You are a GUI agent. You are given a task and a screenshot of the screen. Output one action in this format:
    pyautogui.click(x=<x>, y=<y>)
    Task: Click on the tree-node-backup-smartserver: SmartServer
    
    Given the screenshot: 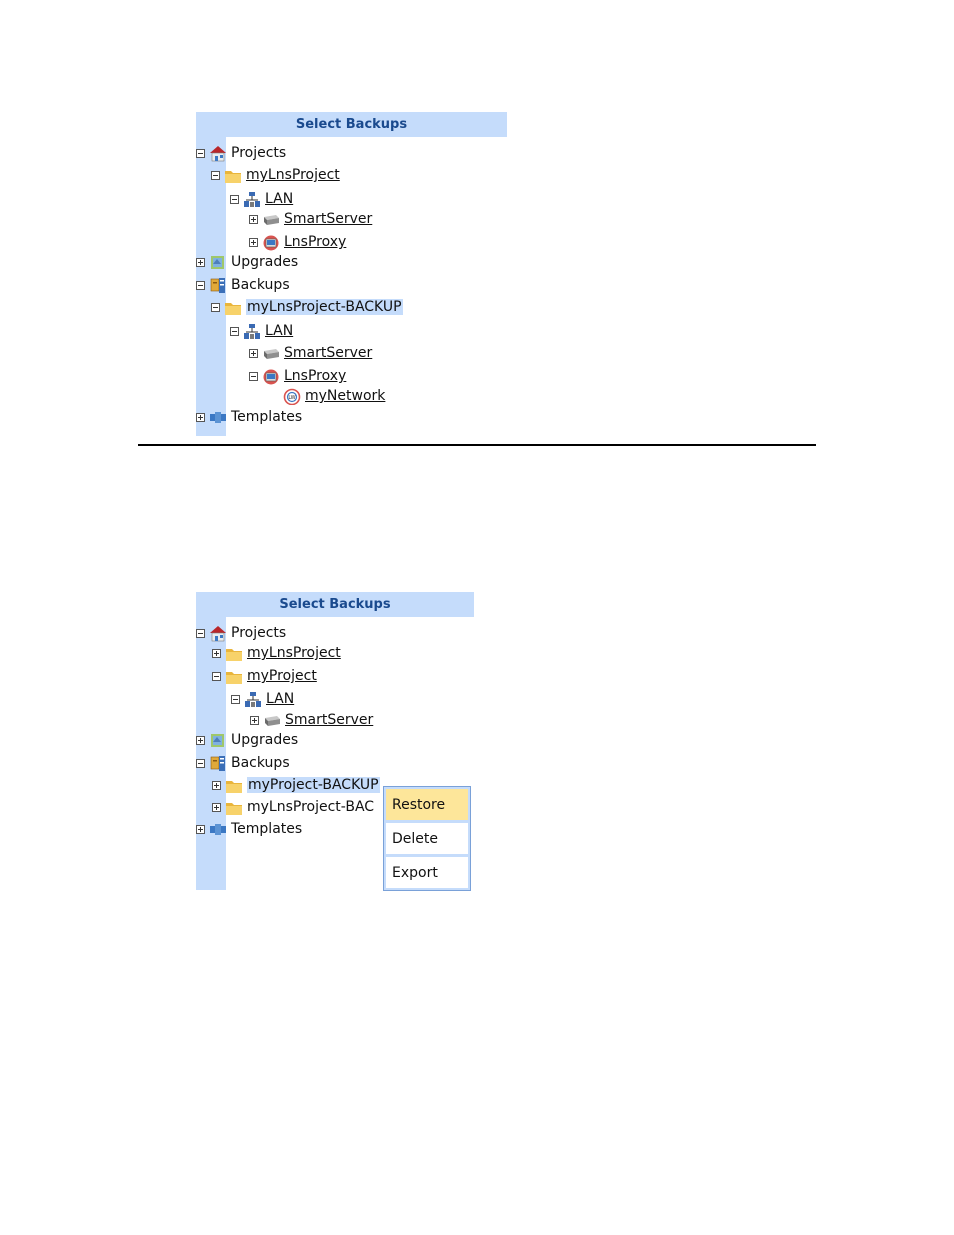 What is the action you would take?
    pyautogui.click(x=310, y=353)
    